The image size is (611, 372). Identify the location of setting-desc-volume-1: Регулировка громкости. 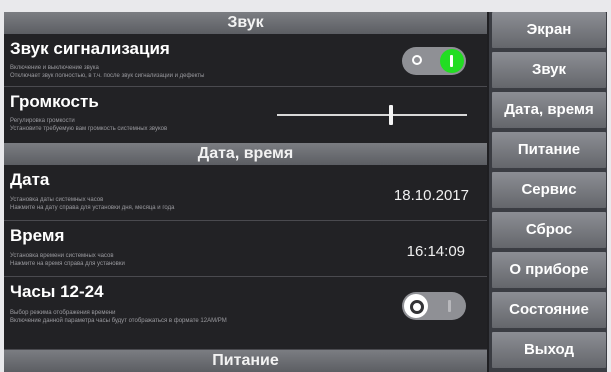
(42, 121).